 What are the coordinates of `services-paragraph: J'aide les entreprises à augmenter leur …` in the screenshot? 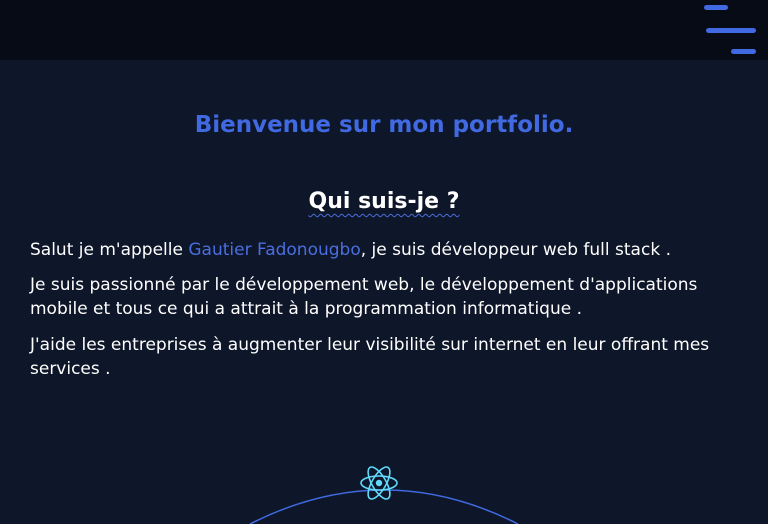 It's located at (370, 357).